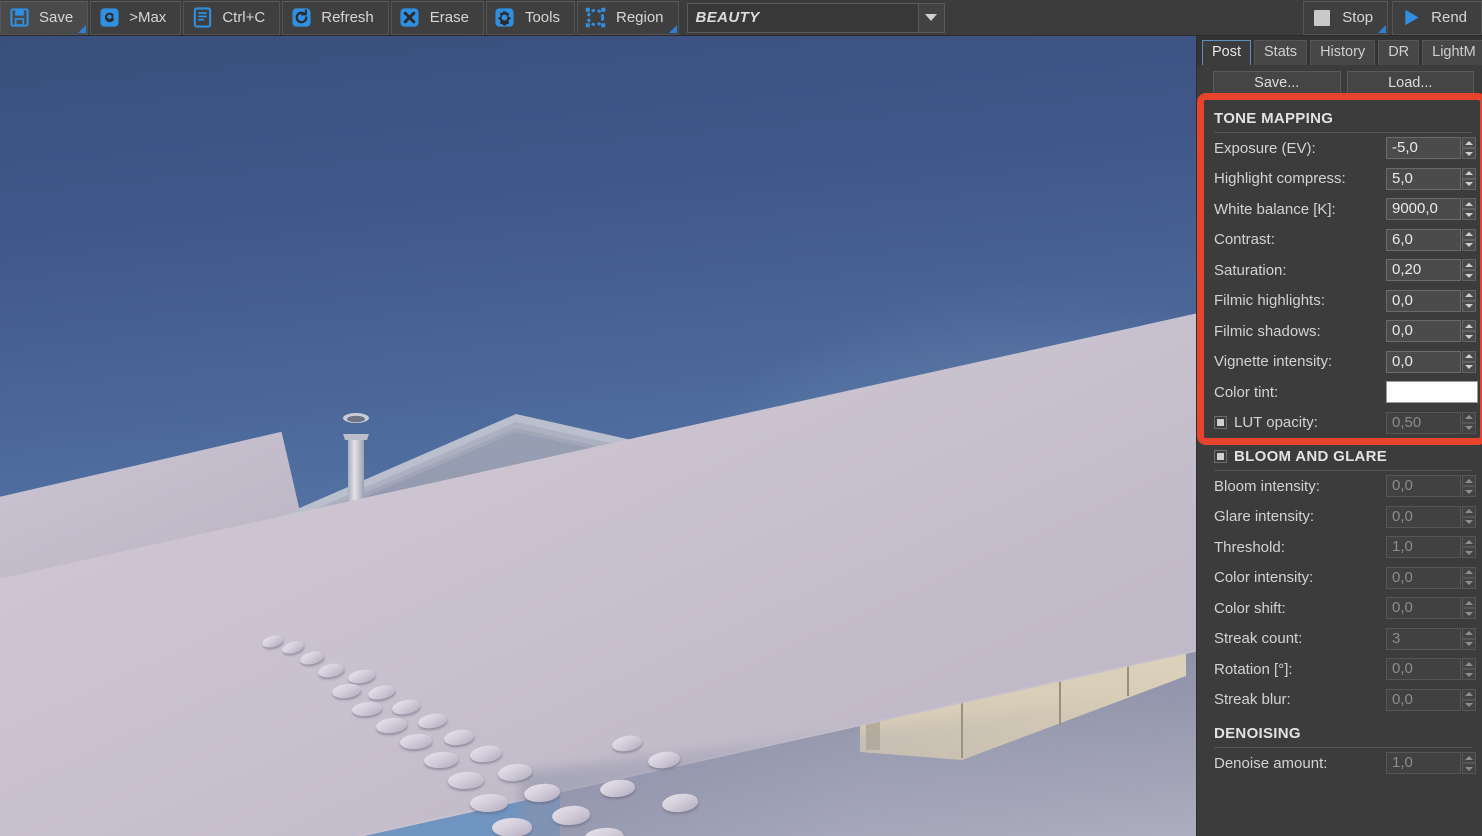  I want to click on setting-row: Threshold: 1,0, so click(1339, 547).